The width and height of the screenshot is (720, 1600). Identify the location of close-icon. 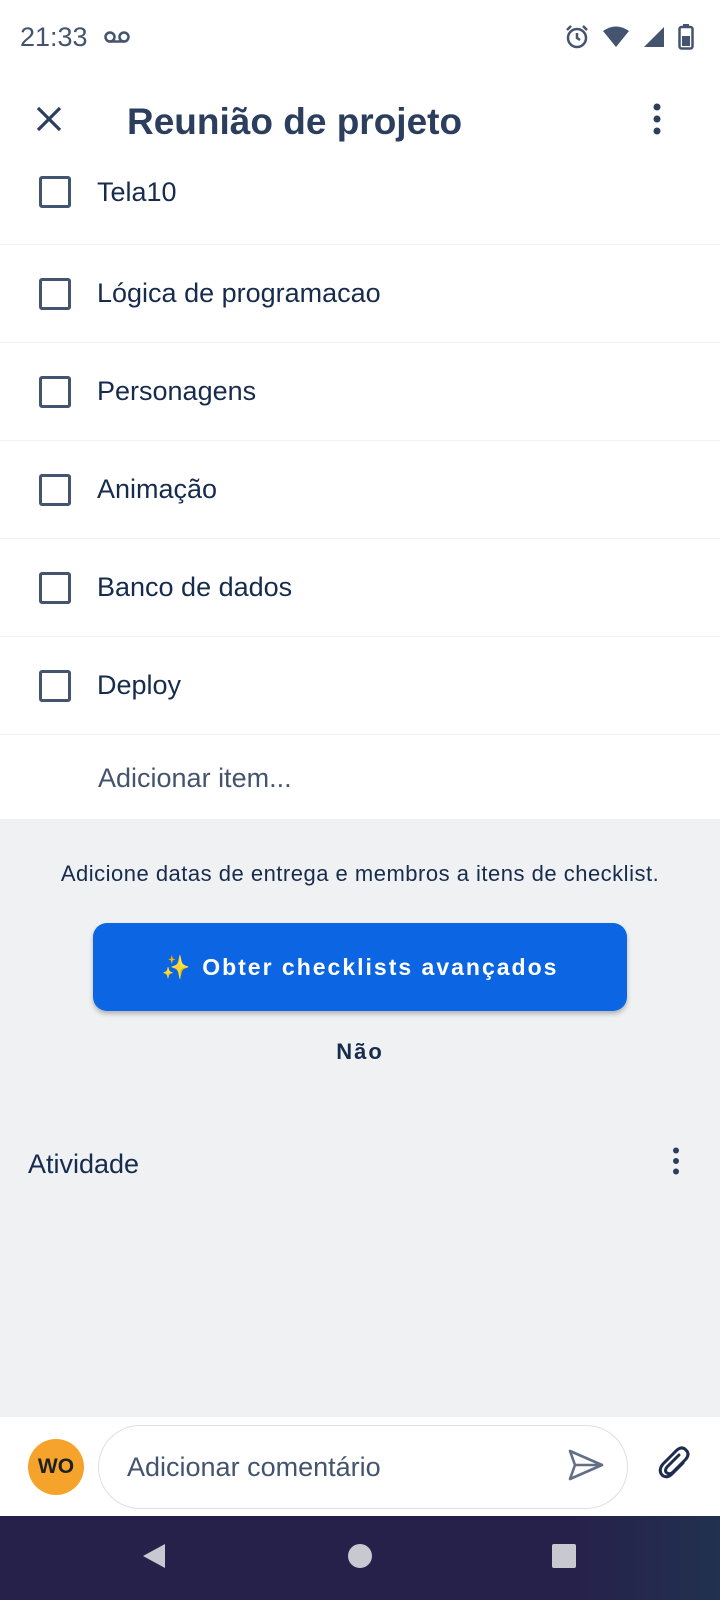
(49, 121).